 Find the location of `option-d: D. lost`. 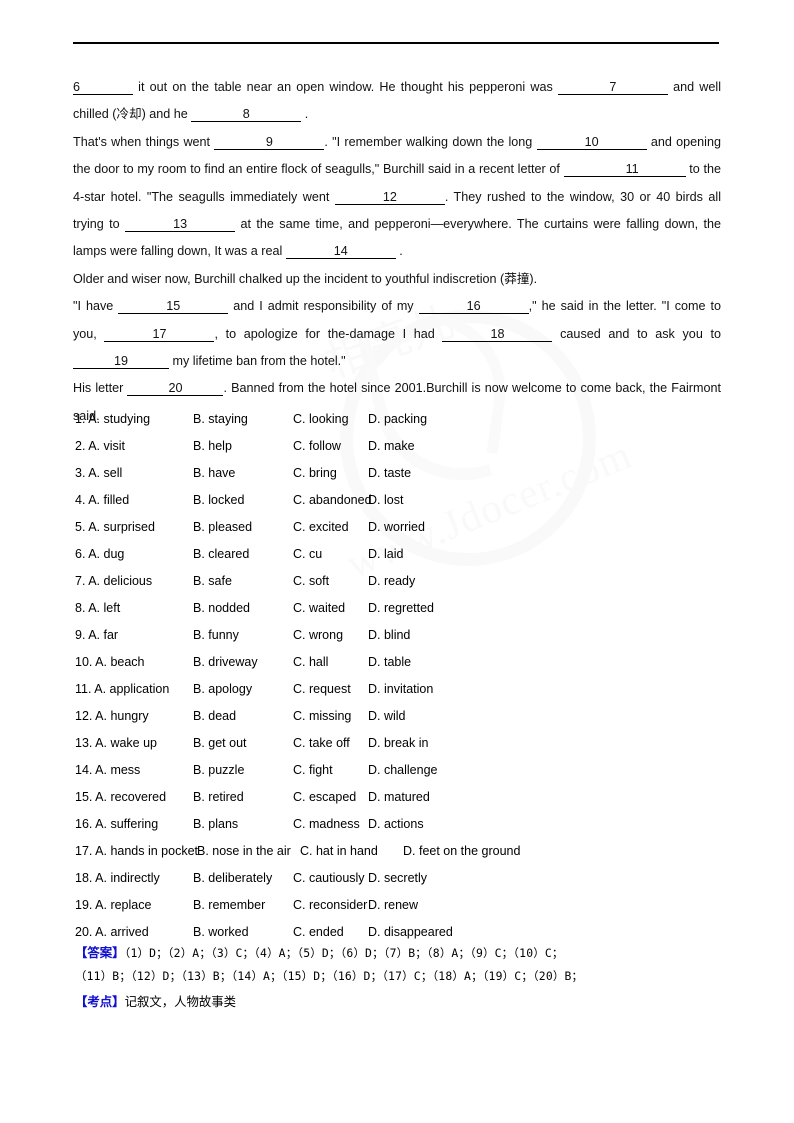

option-d: D. lost is located at coordinates (385, 500).